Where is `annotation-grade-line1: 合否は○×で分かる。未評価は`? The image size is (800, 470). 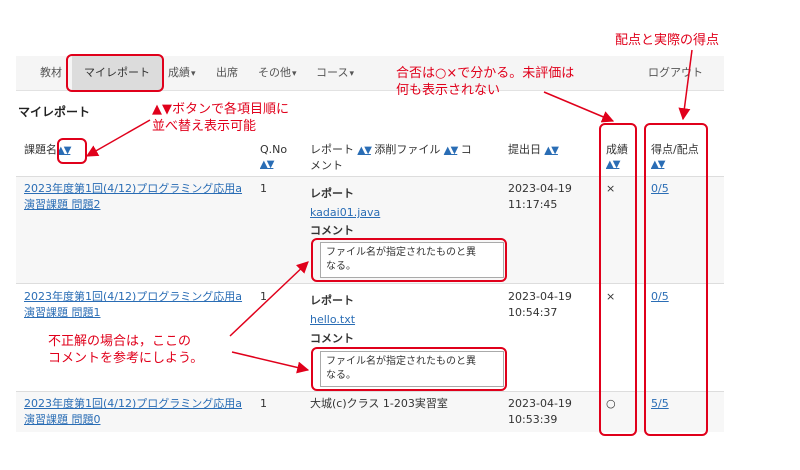
annotation-grade-line1: 合否は○×で分かる。未評価は is located at coordinates (485, 73).